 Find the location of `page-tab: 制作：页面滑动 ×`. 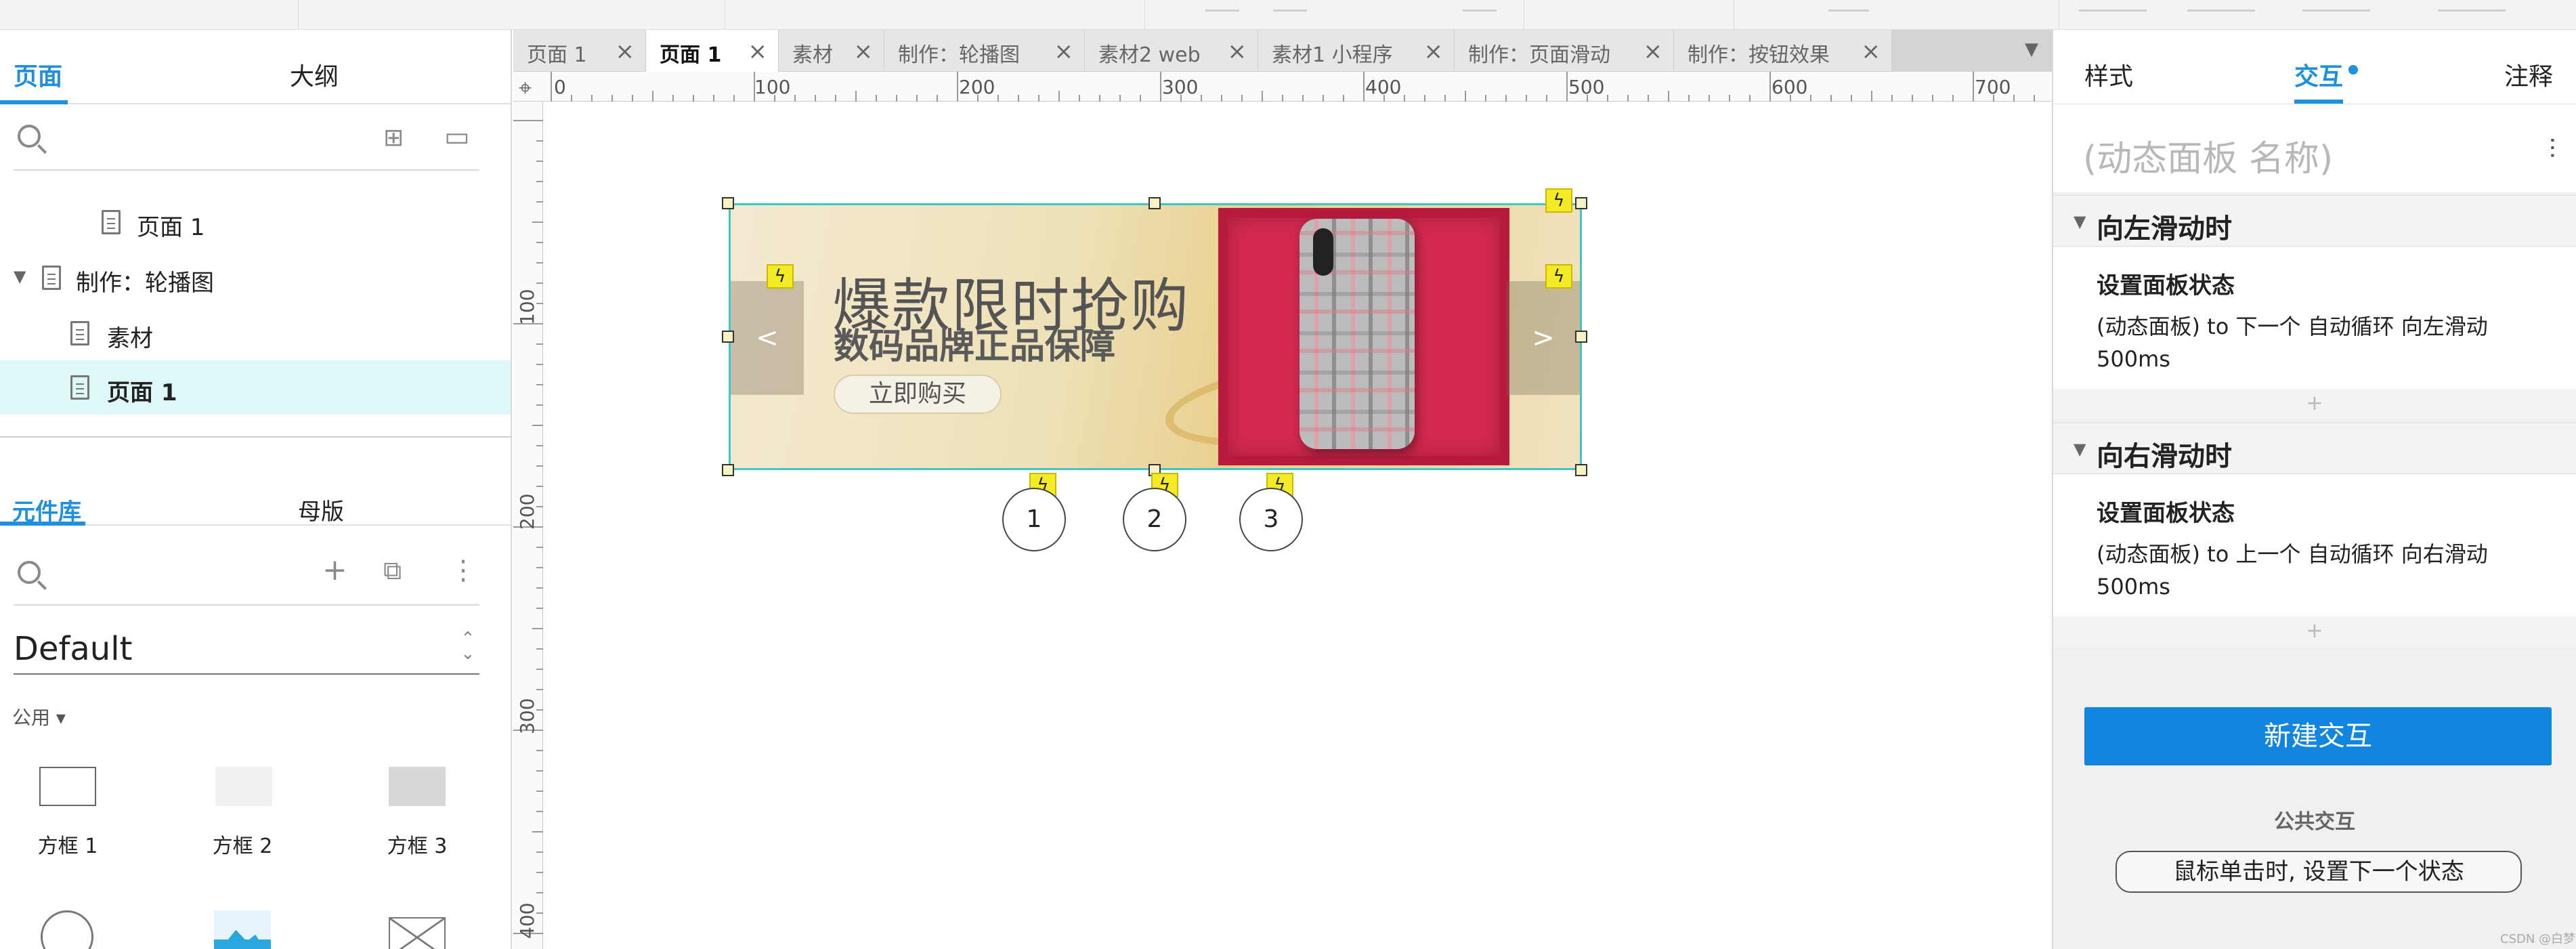

page-tab: 制作：页面滑动 × is located at coordinates (1564, 51).